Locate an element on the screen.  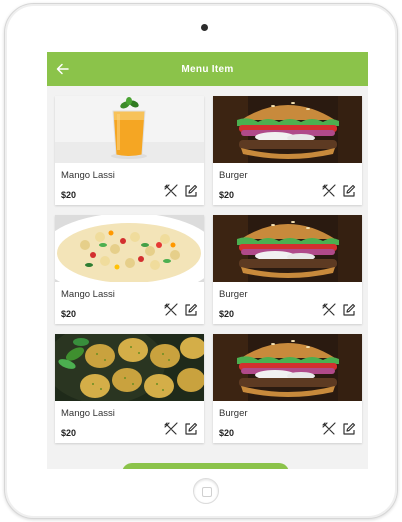
fried-patties-image is located at coordinates (129, 367).